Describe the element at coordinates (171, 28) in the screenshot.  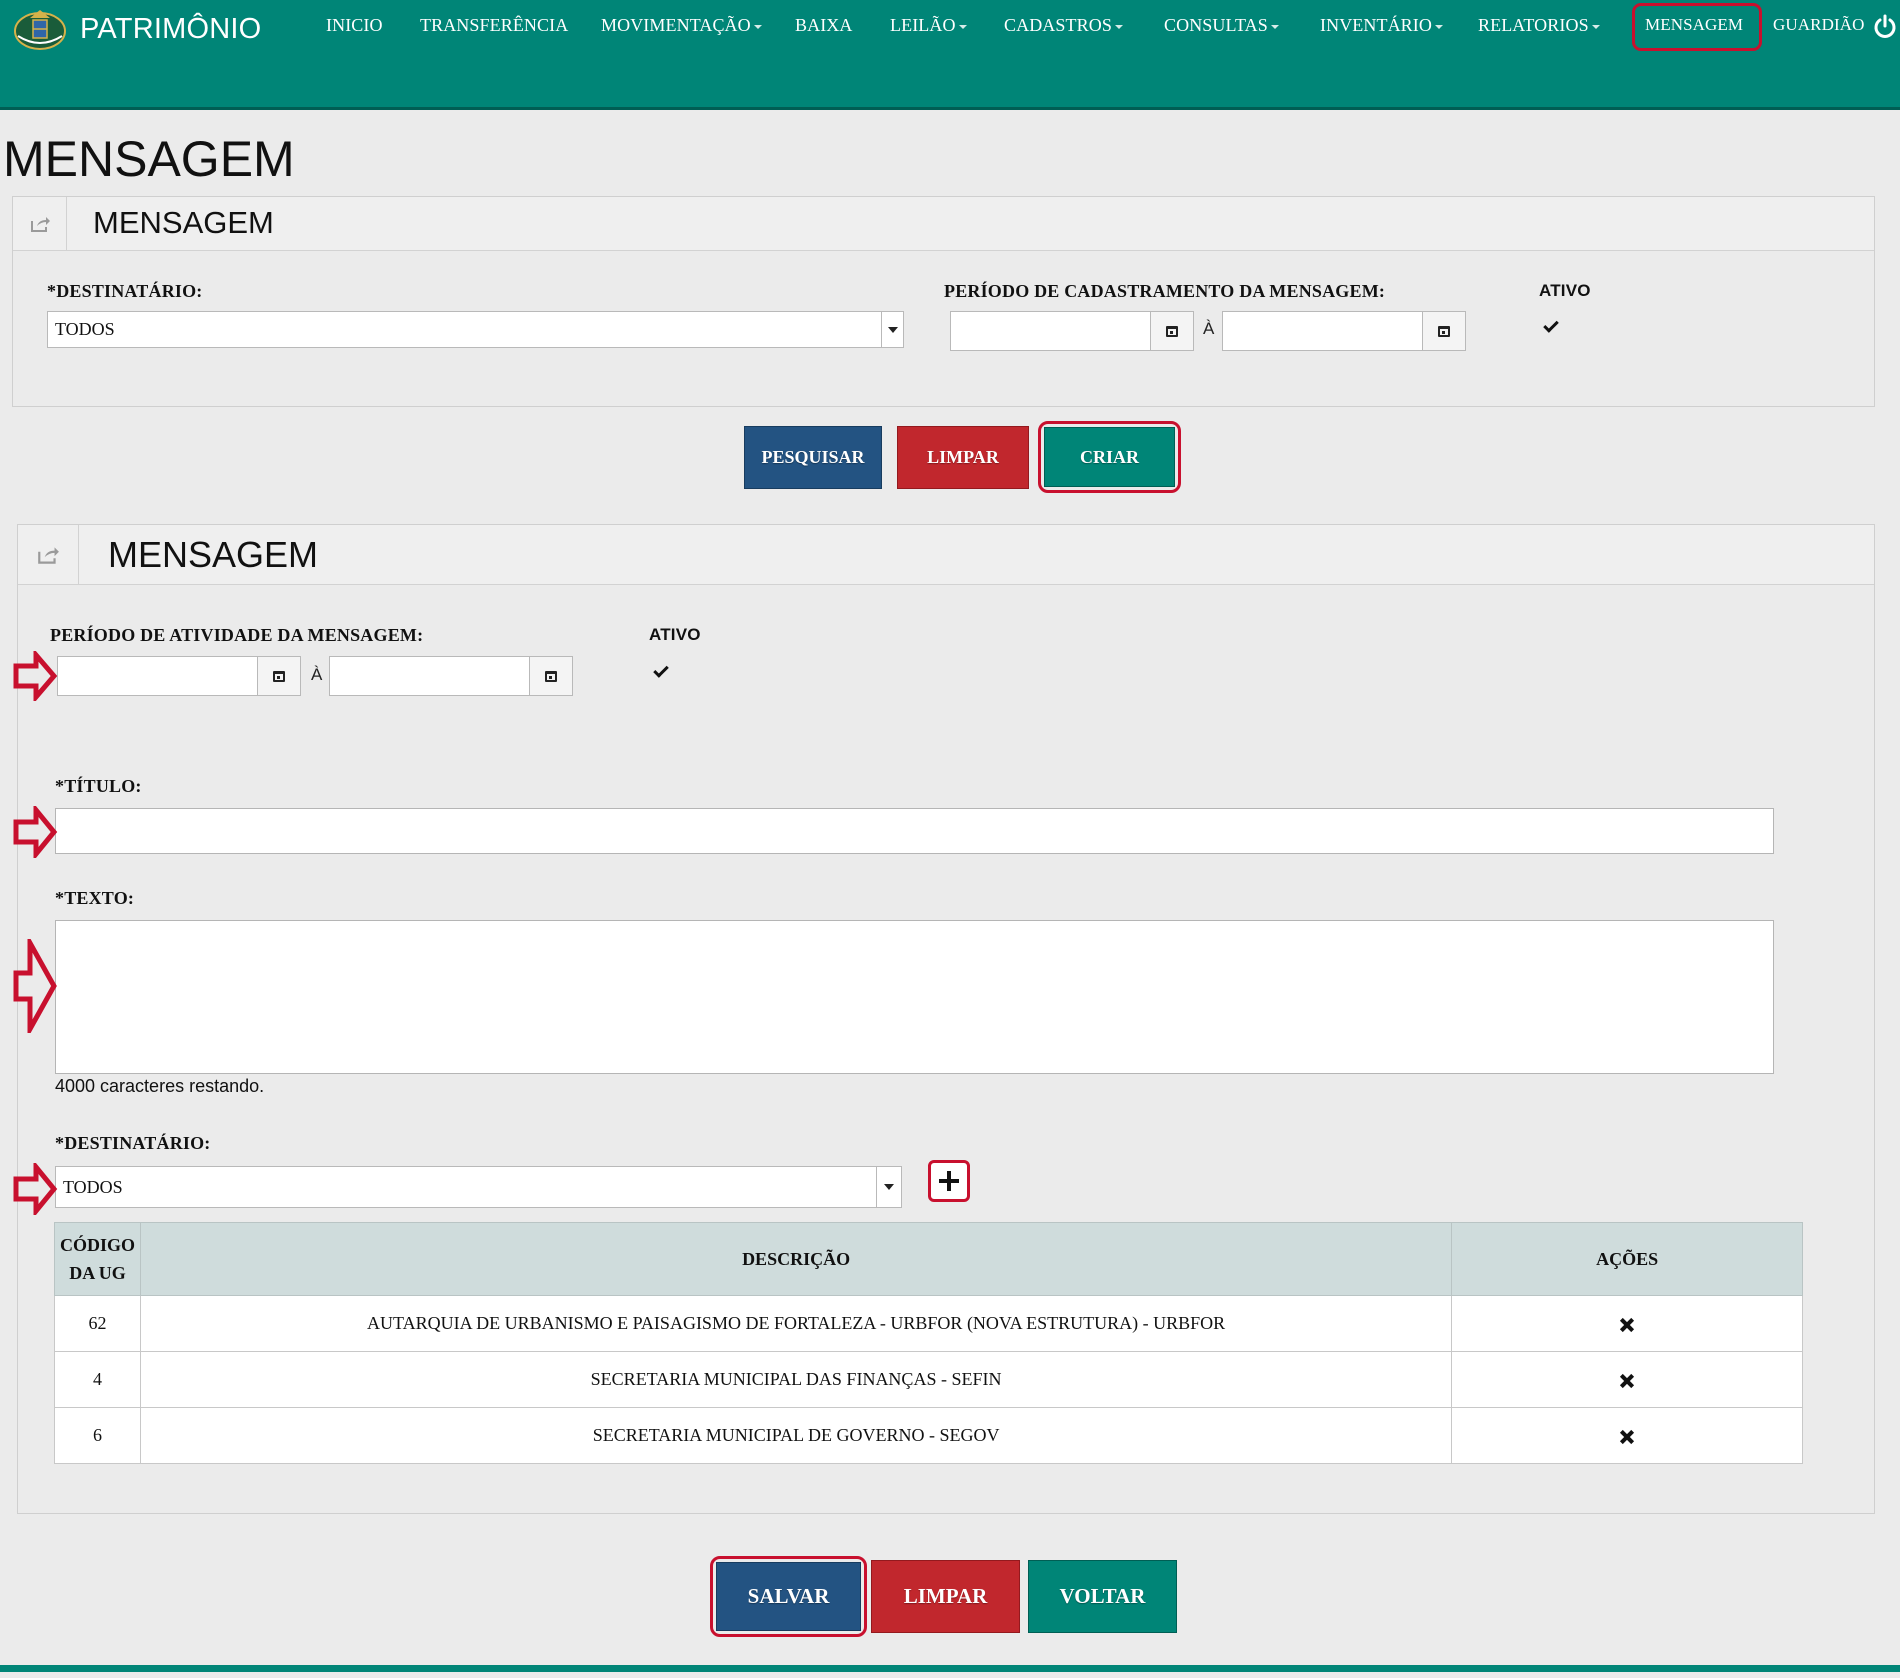
I see `app-name: PATRIMÔNIO` at that location.